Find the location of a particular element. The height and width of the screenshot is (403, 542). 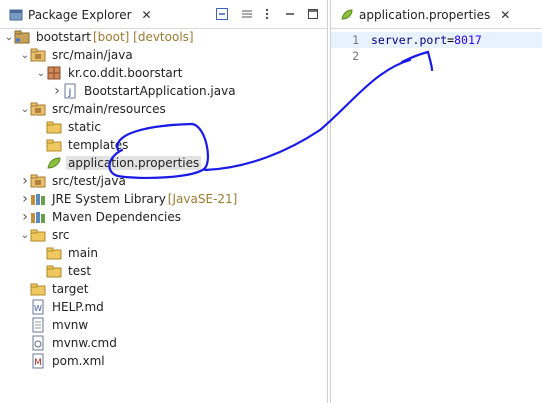

tree-item: application.properties is located at coordinates (163, 163).